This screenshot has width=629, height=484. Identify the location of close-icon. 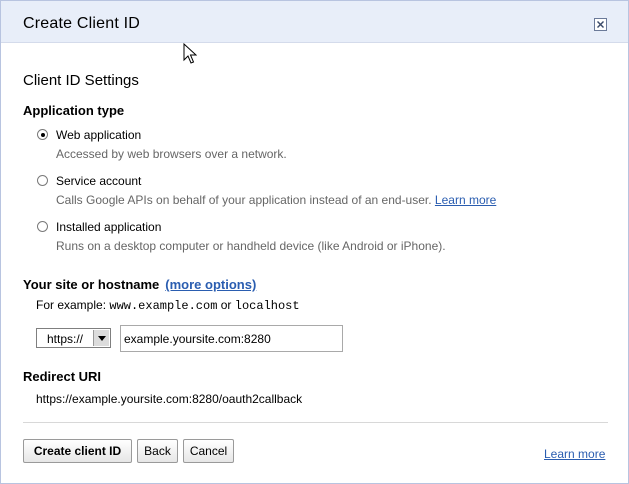
(600, 24).